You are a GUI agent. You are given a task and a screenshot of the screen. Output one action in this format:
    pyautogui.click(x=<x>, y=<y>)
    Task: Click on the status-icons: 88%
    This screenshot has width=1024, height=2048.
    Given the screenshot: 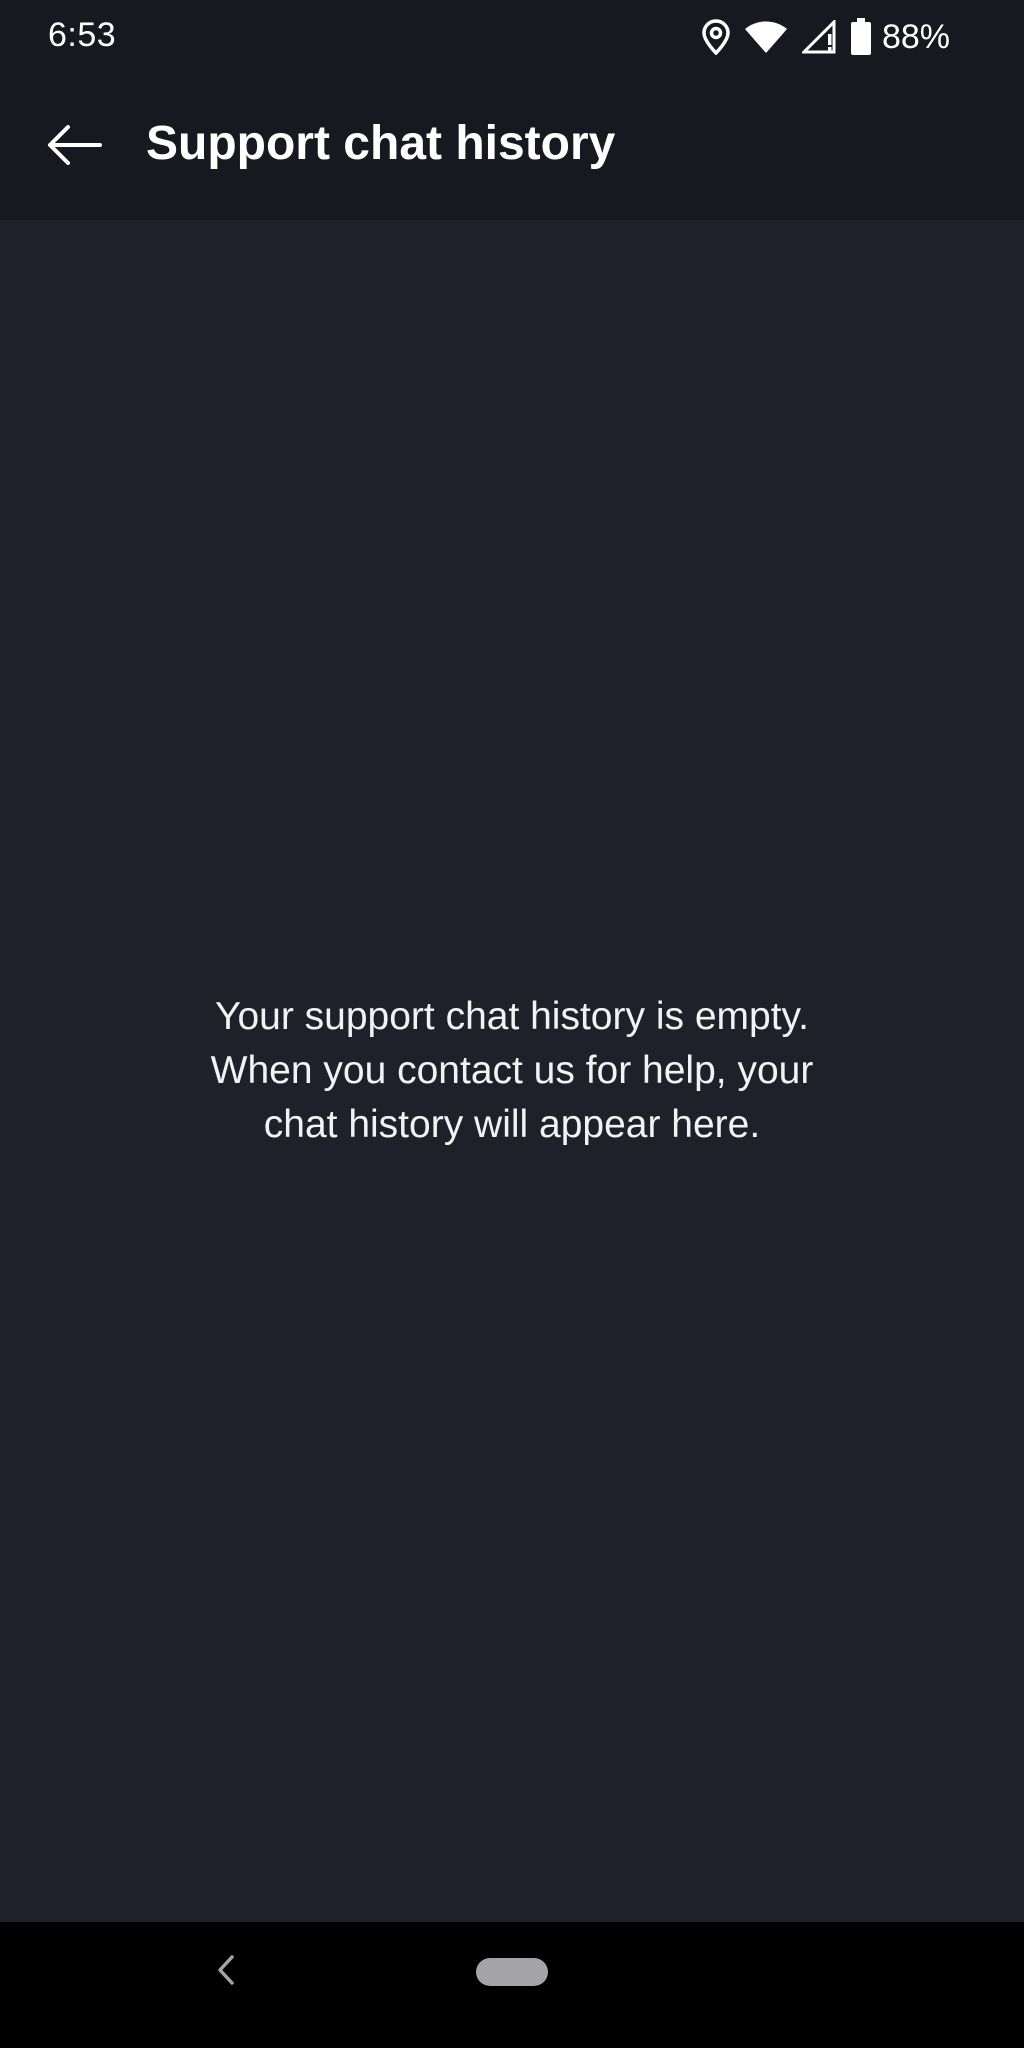 What is the action you would take?
    pyautogui.click(x=826, y=37)
    